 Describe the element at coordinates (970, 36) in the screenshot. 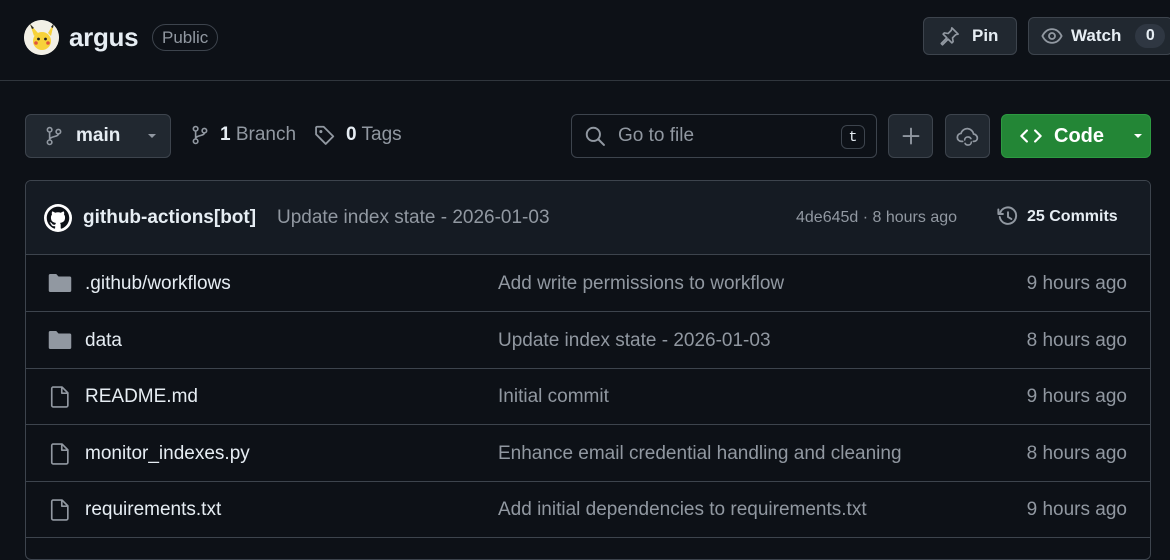

I see `pin-button: Pin` at that location.